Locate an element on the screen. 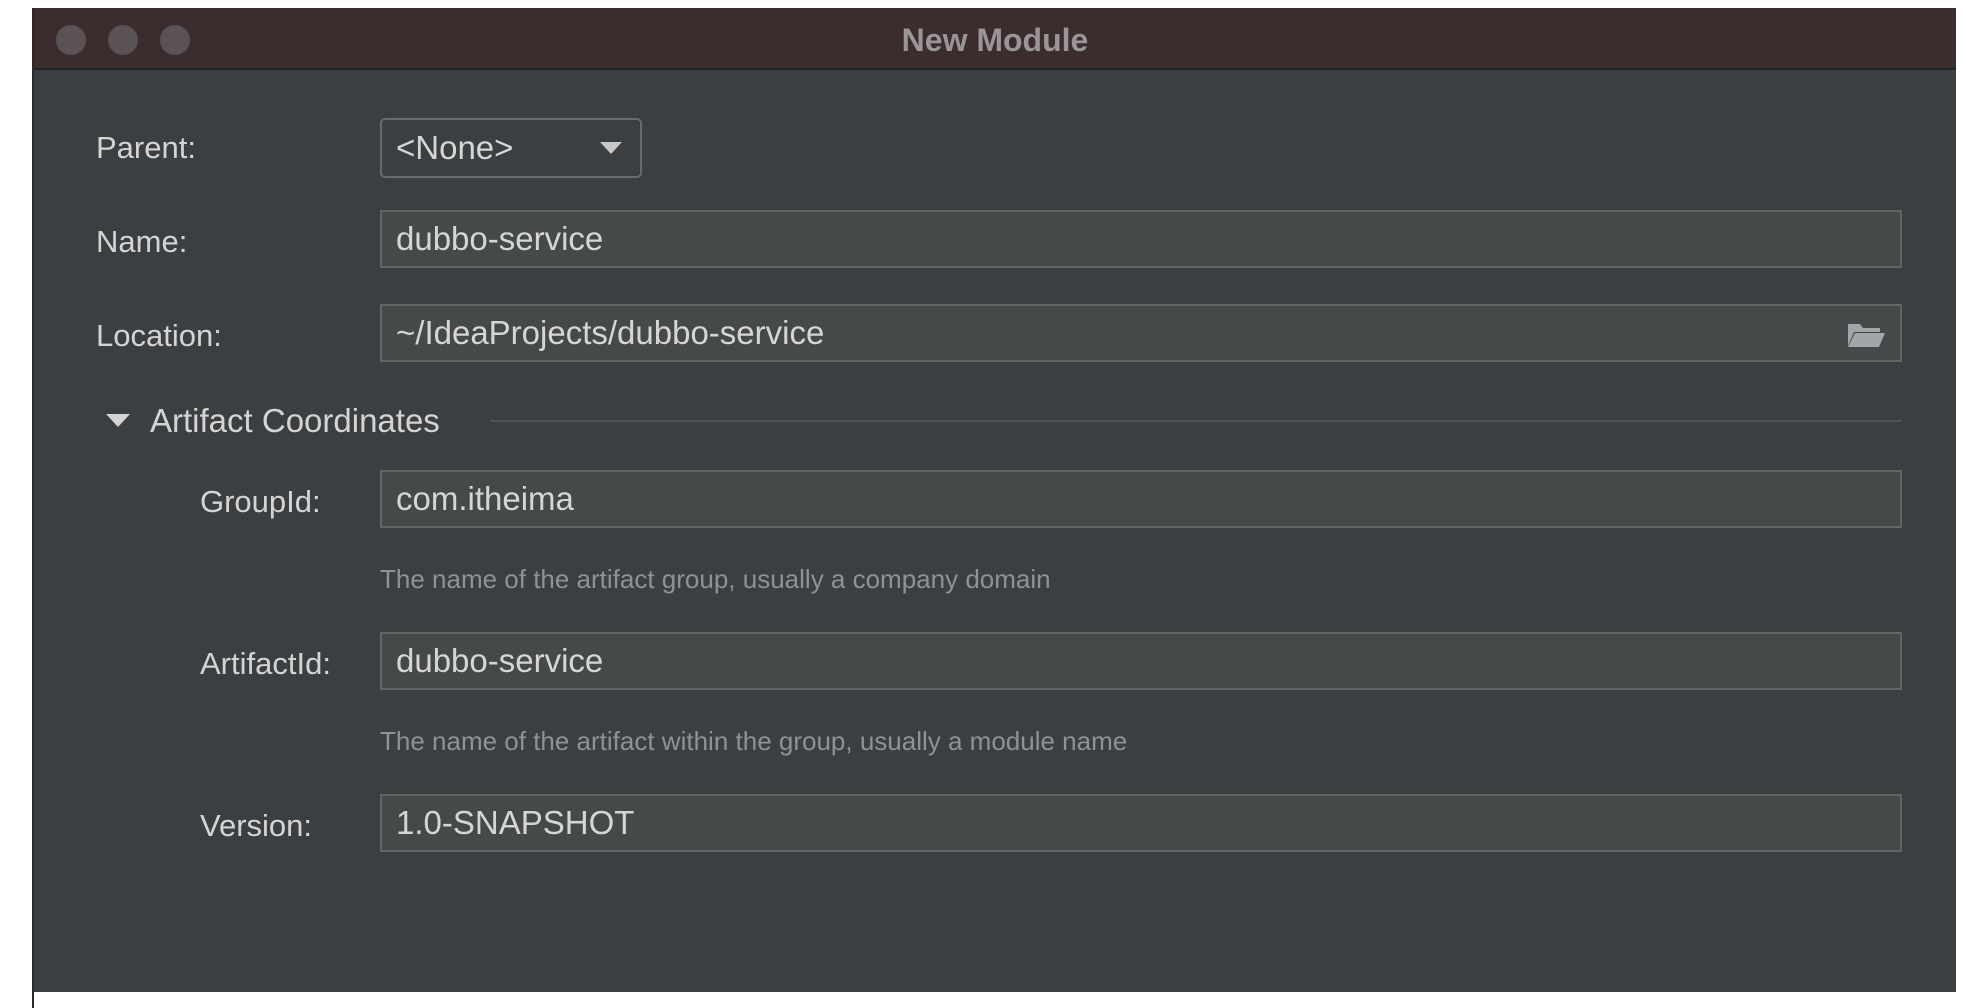 Image resolution: width=1966 pixels, height=1008 pixels. name-field: dubbo-service is located at coordinates (1141, 239).